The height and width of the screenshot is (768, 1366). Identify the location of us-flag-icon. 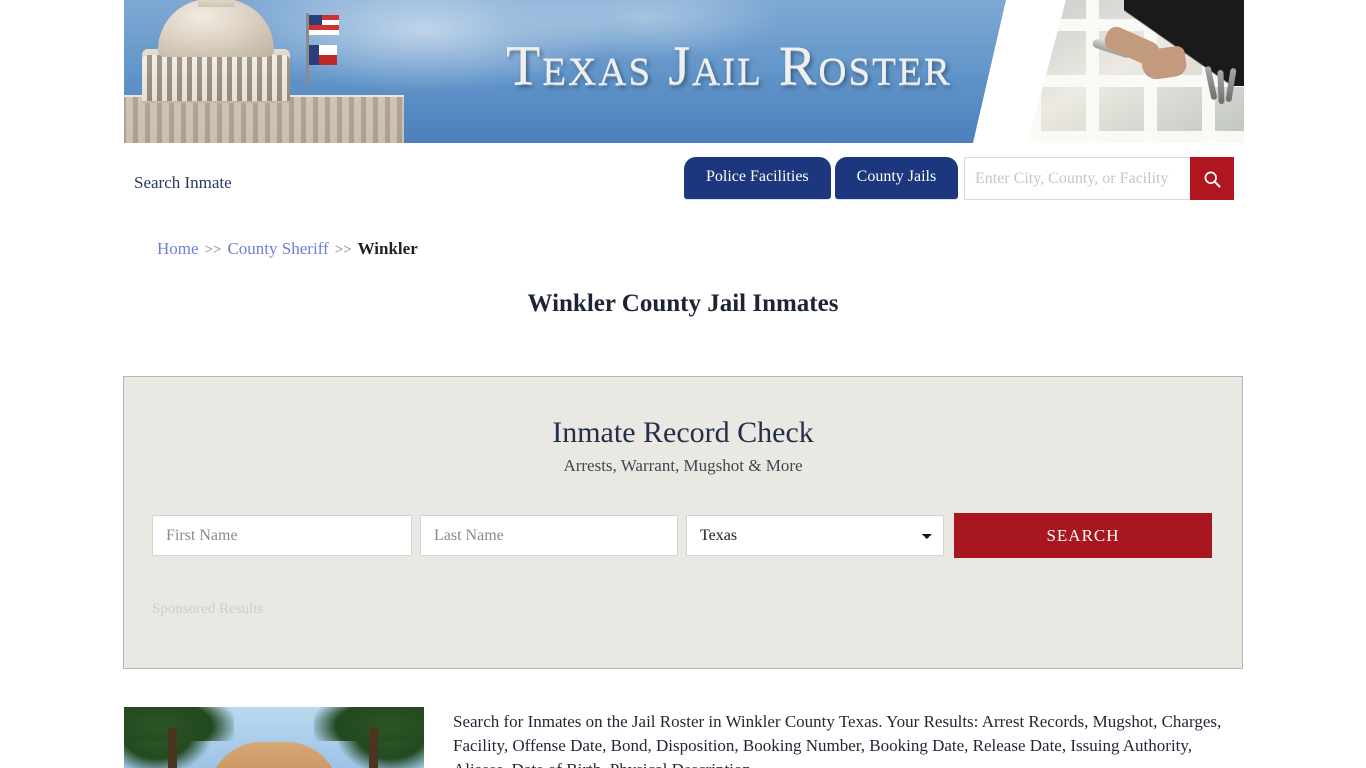
(324, 25).